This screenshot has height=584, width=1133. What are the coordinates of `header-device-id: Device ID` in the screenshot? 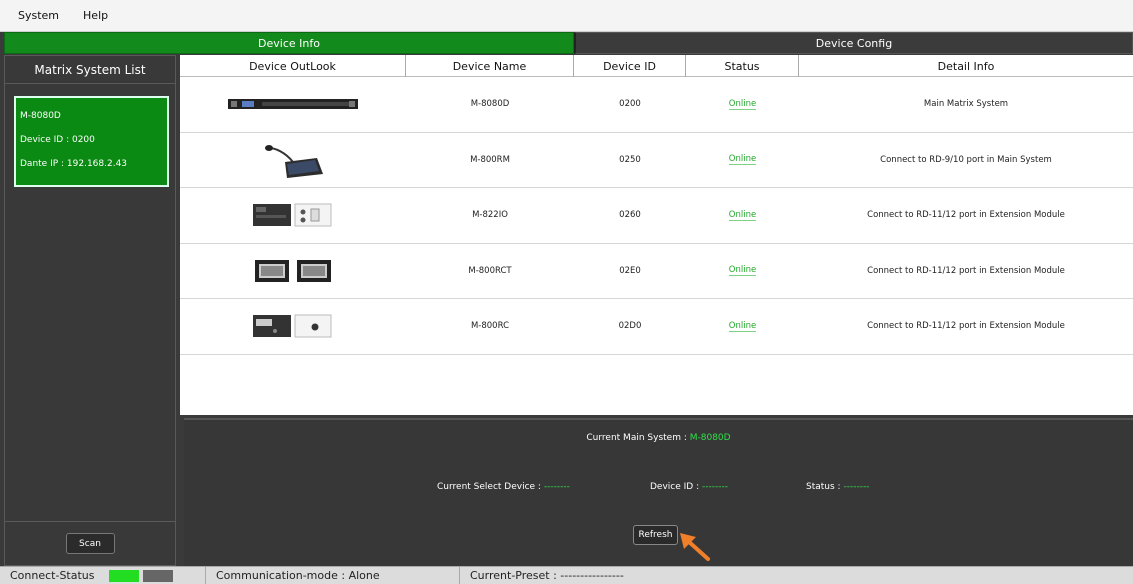 It's located at (630, 66).